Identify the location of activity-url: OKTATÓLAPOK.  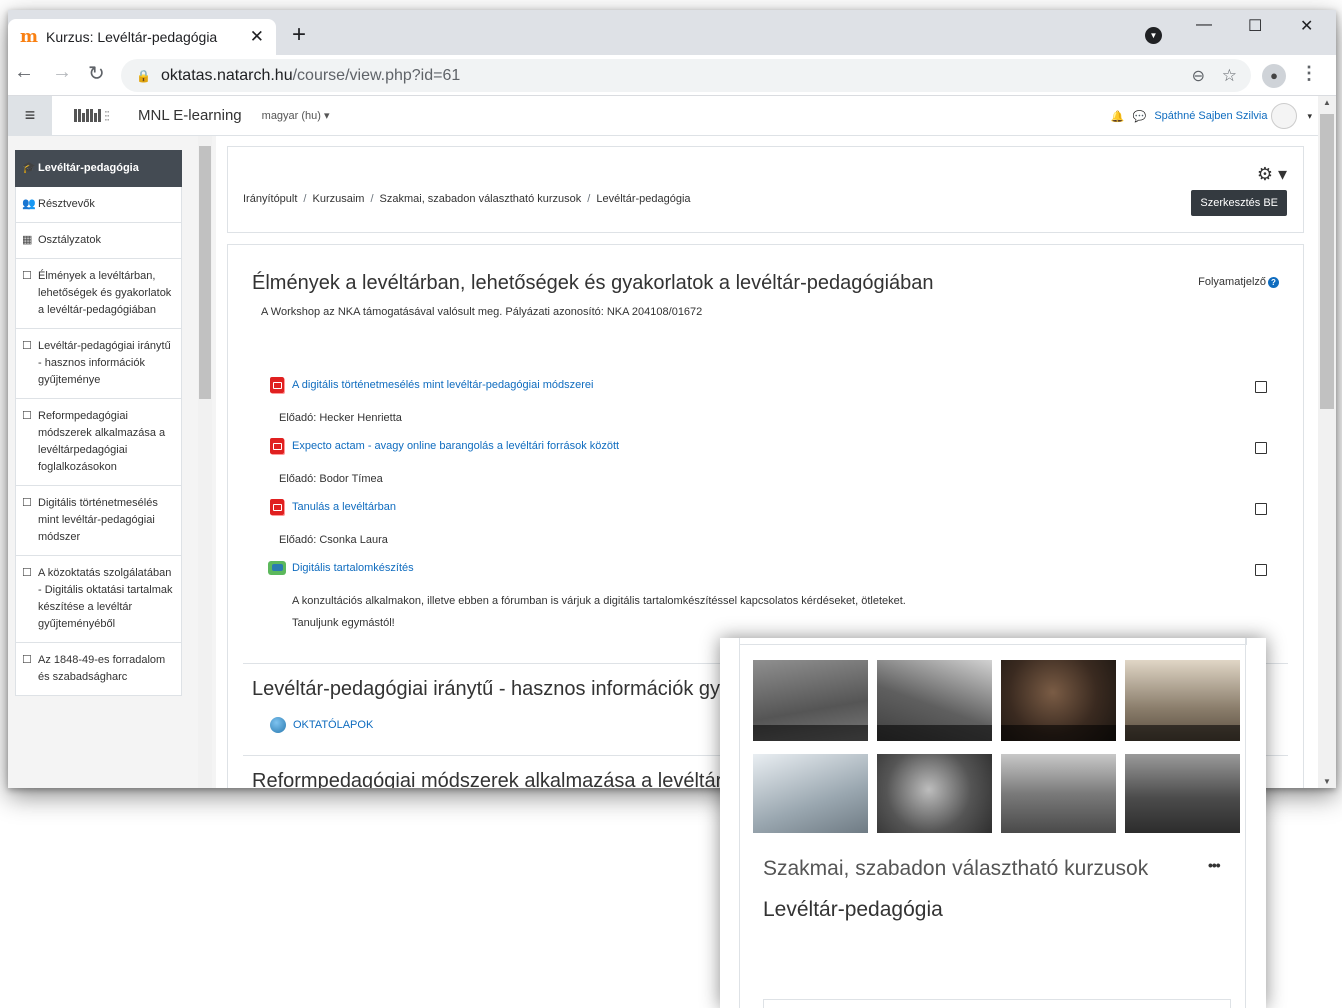
(321, 725).